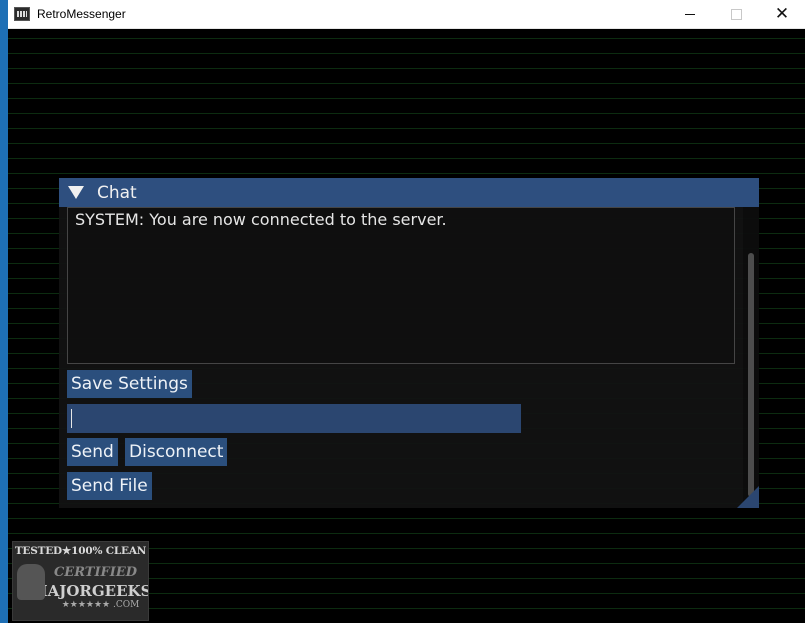  Describe the element at coordinates (80, 551) in the screenshot. I see `badge-top-text: TESTED★100% CLEAN` at that location.